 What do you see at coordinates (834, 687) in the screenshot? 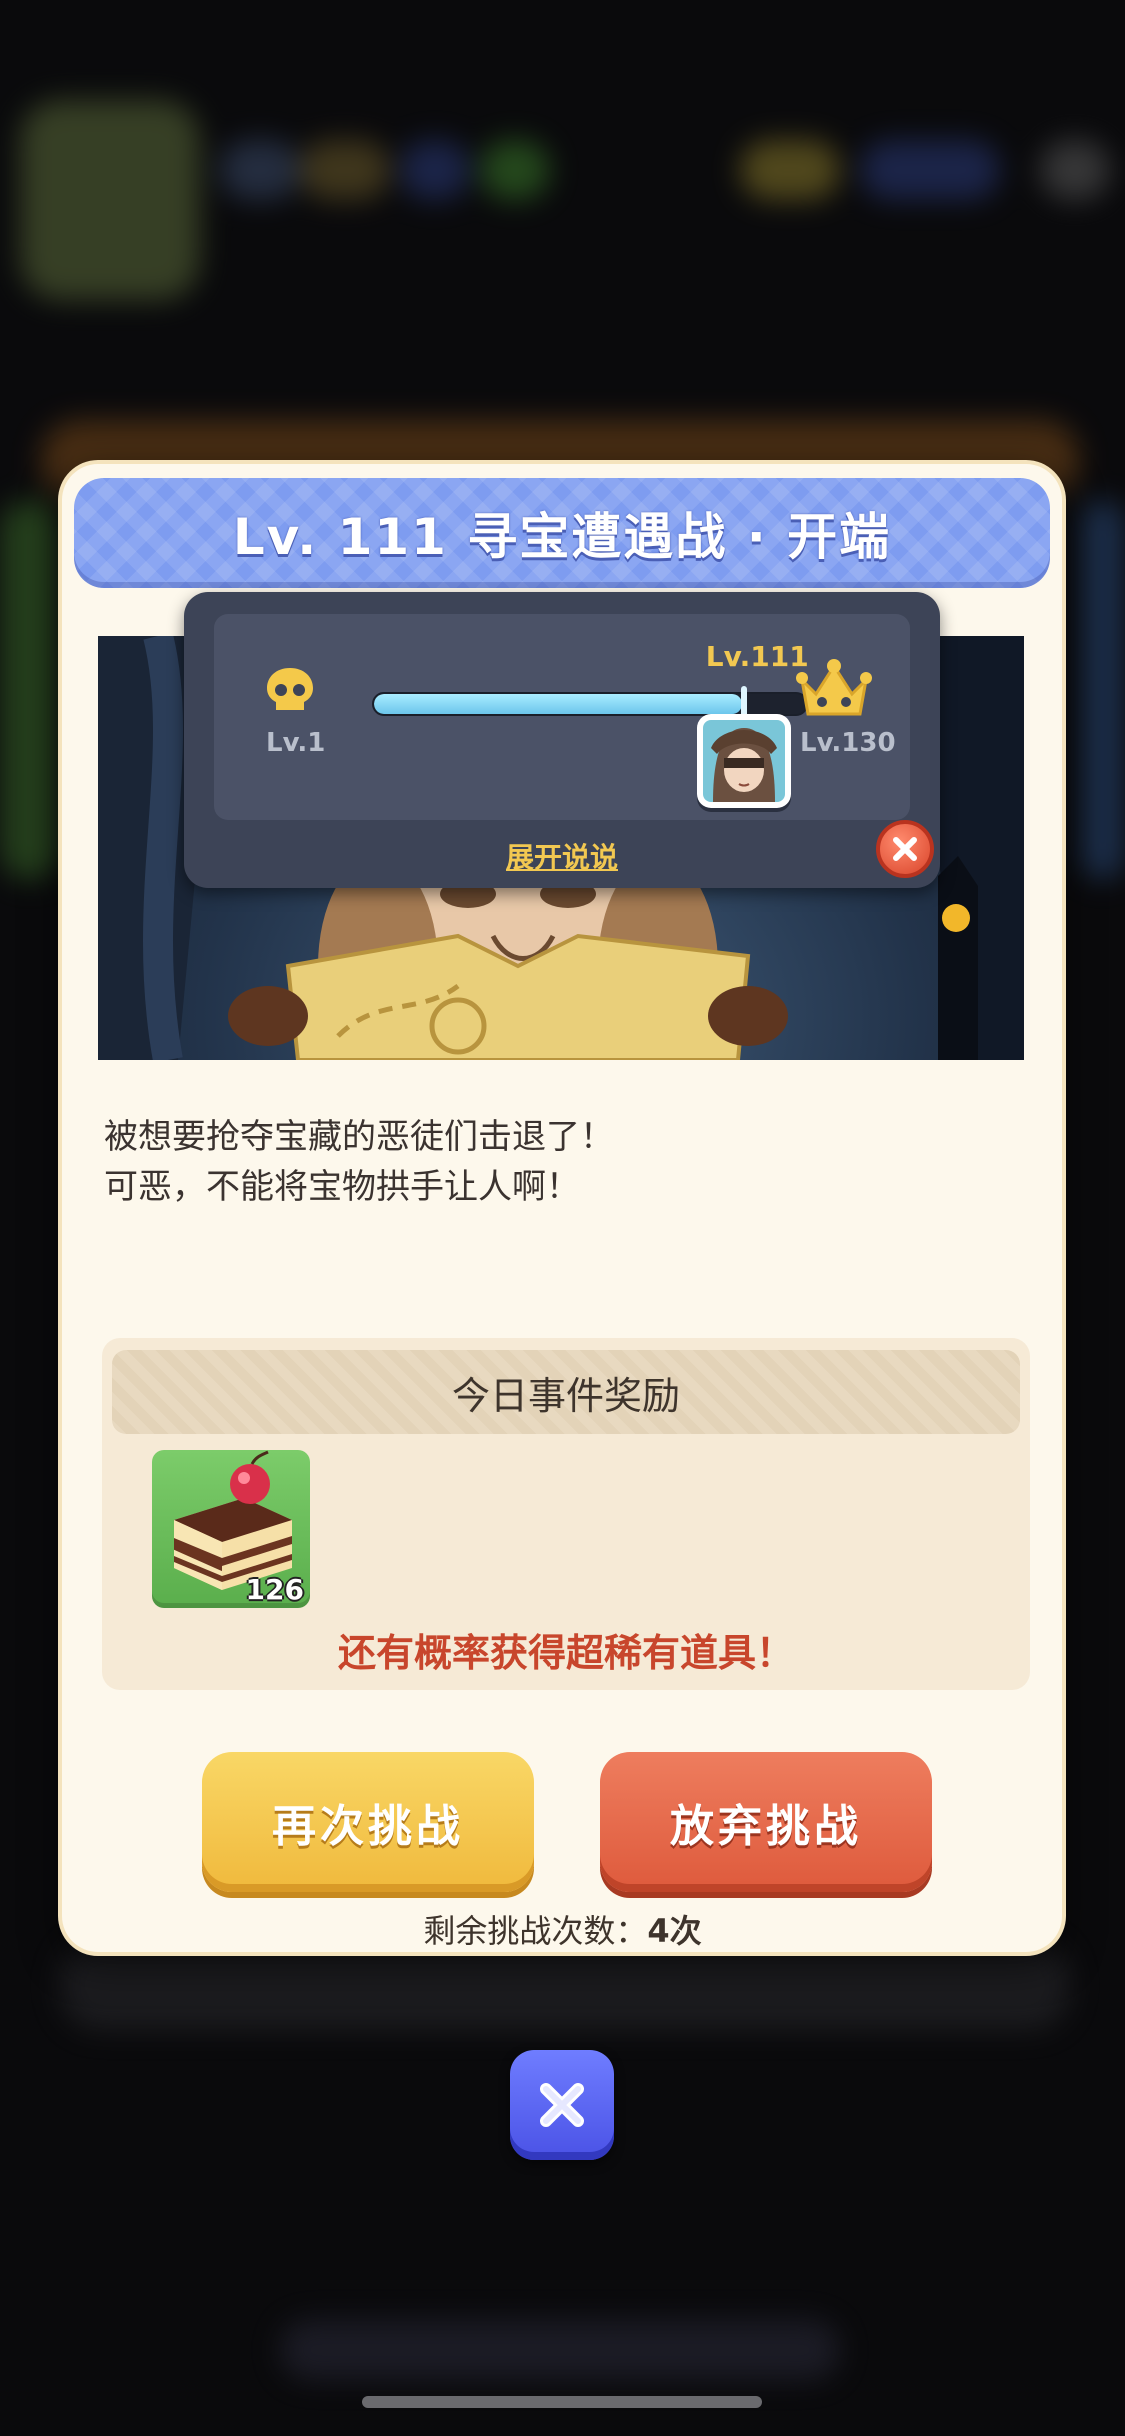
I see `crown-icon` at bounding box center [834, 687].